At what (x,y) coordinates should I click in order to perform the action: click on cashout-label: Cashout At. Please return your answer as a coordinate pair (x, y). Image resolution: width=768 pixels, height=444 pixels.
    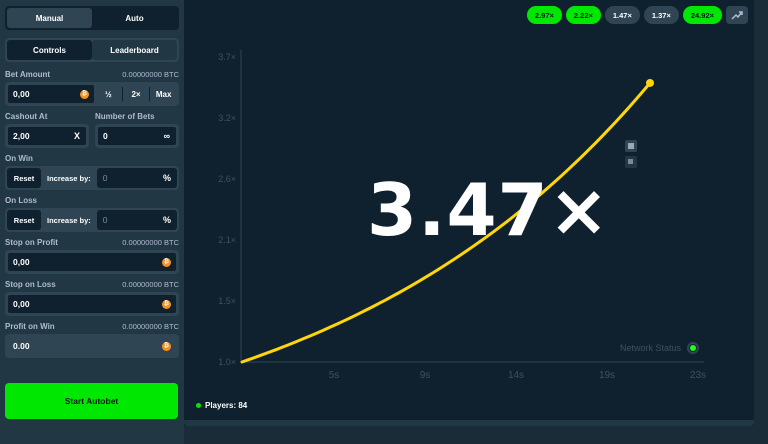
    Looking at the image, I should click on (26, 116).